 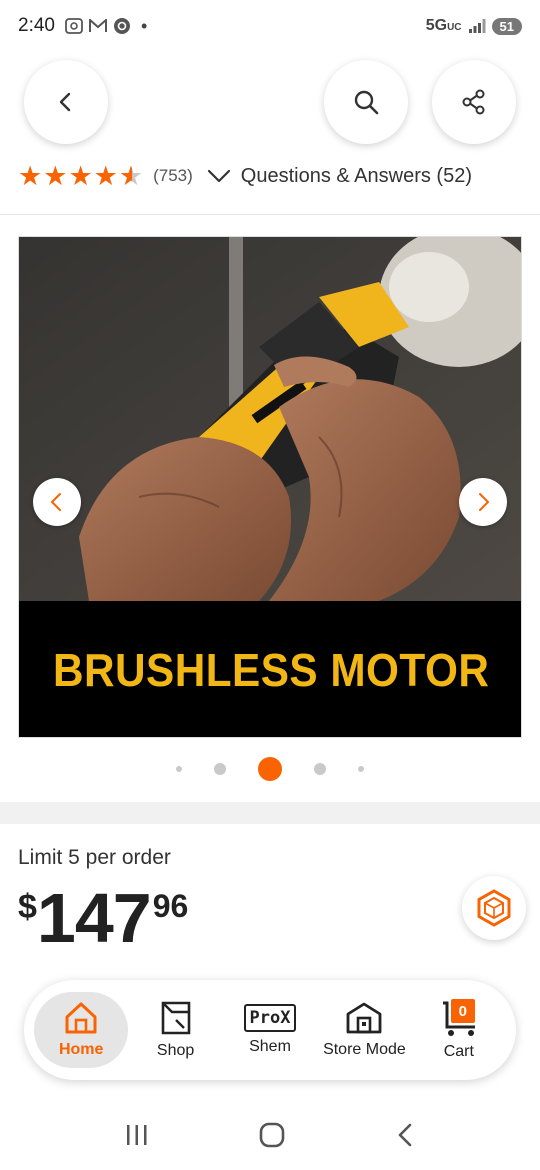 I want to click on divider, so click(x=270, y=214).